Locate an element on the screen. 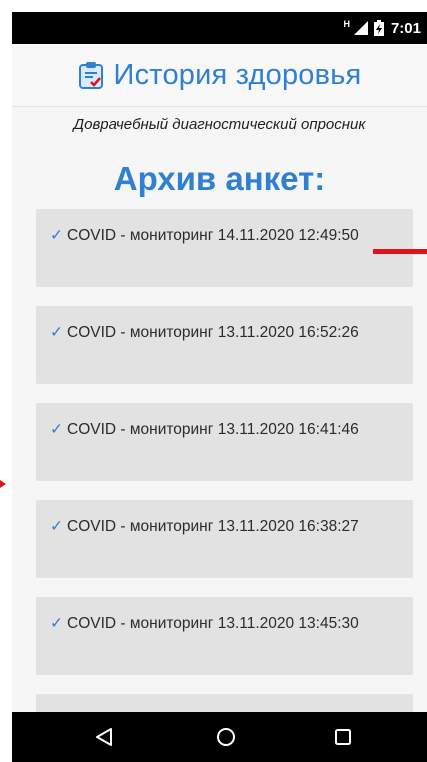  annotation-arrow-left is located at coordinates (3, 484).